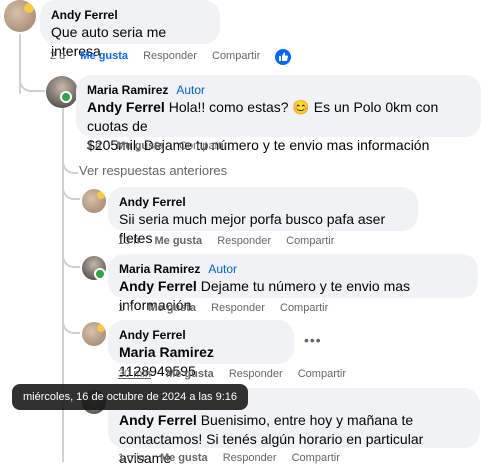 This screenshot has height=468, width=498. What do you see at coordinates (134, 374) in the screenshot?
I see `comment-time: 30 min` at bounding box center [134, 374].